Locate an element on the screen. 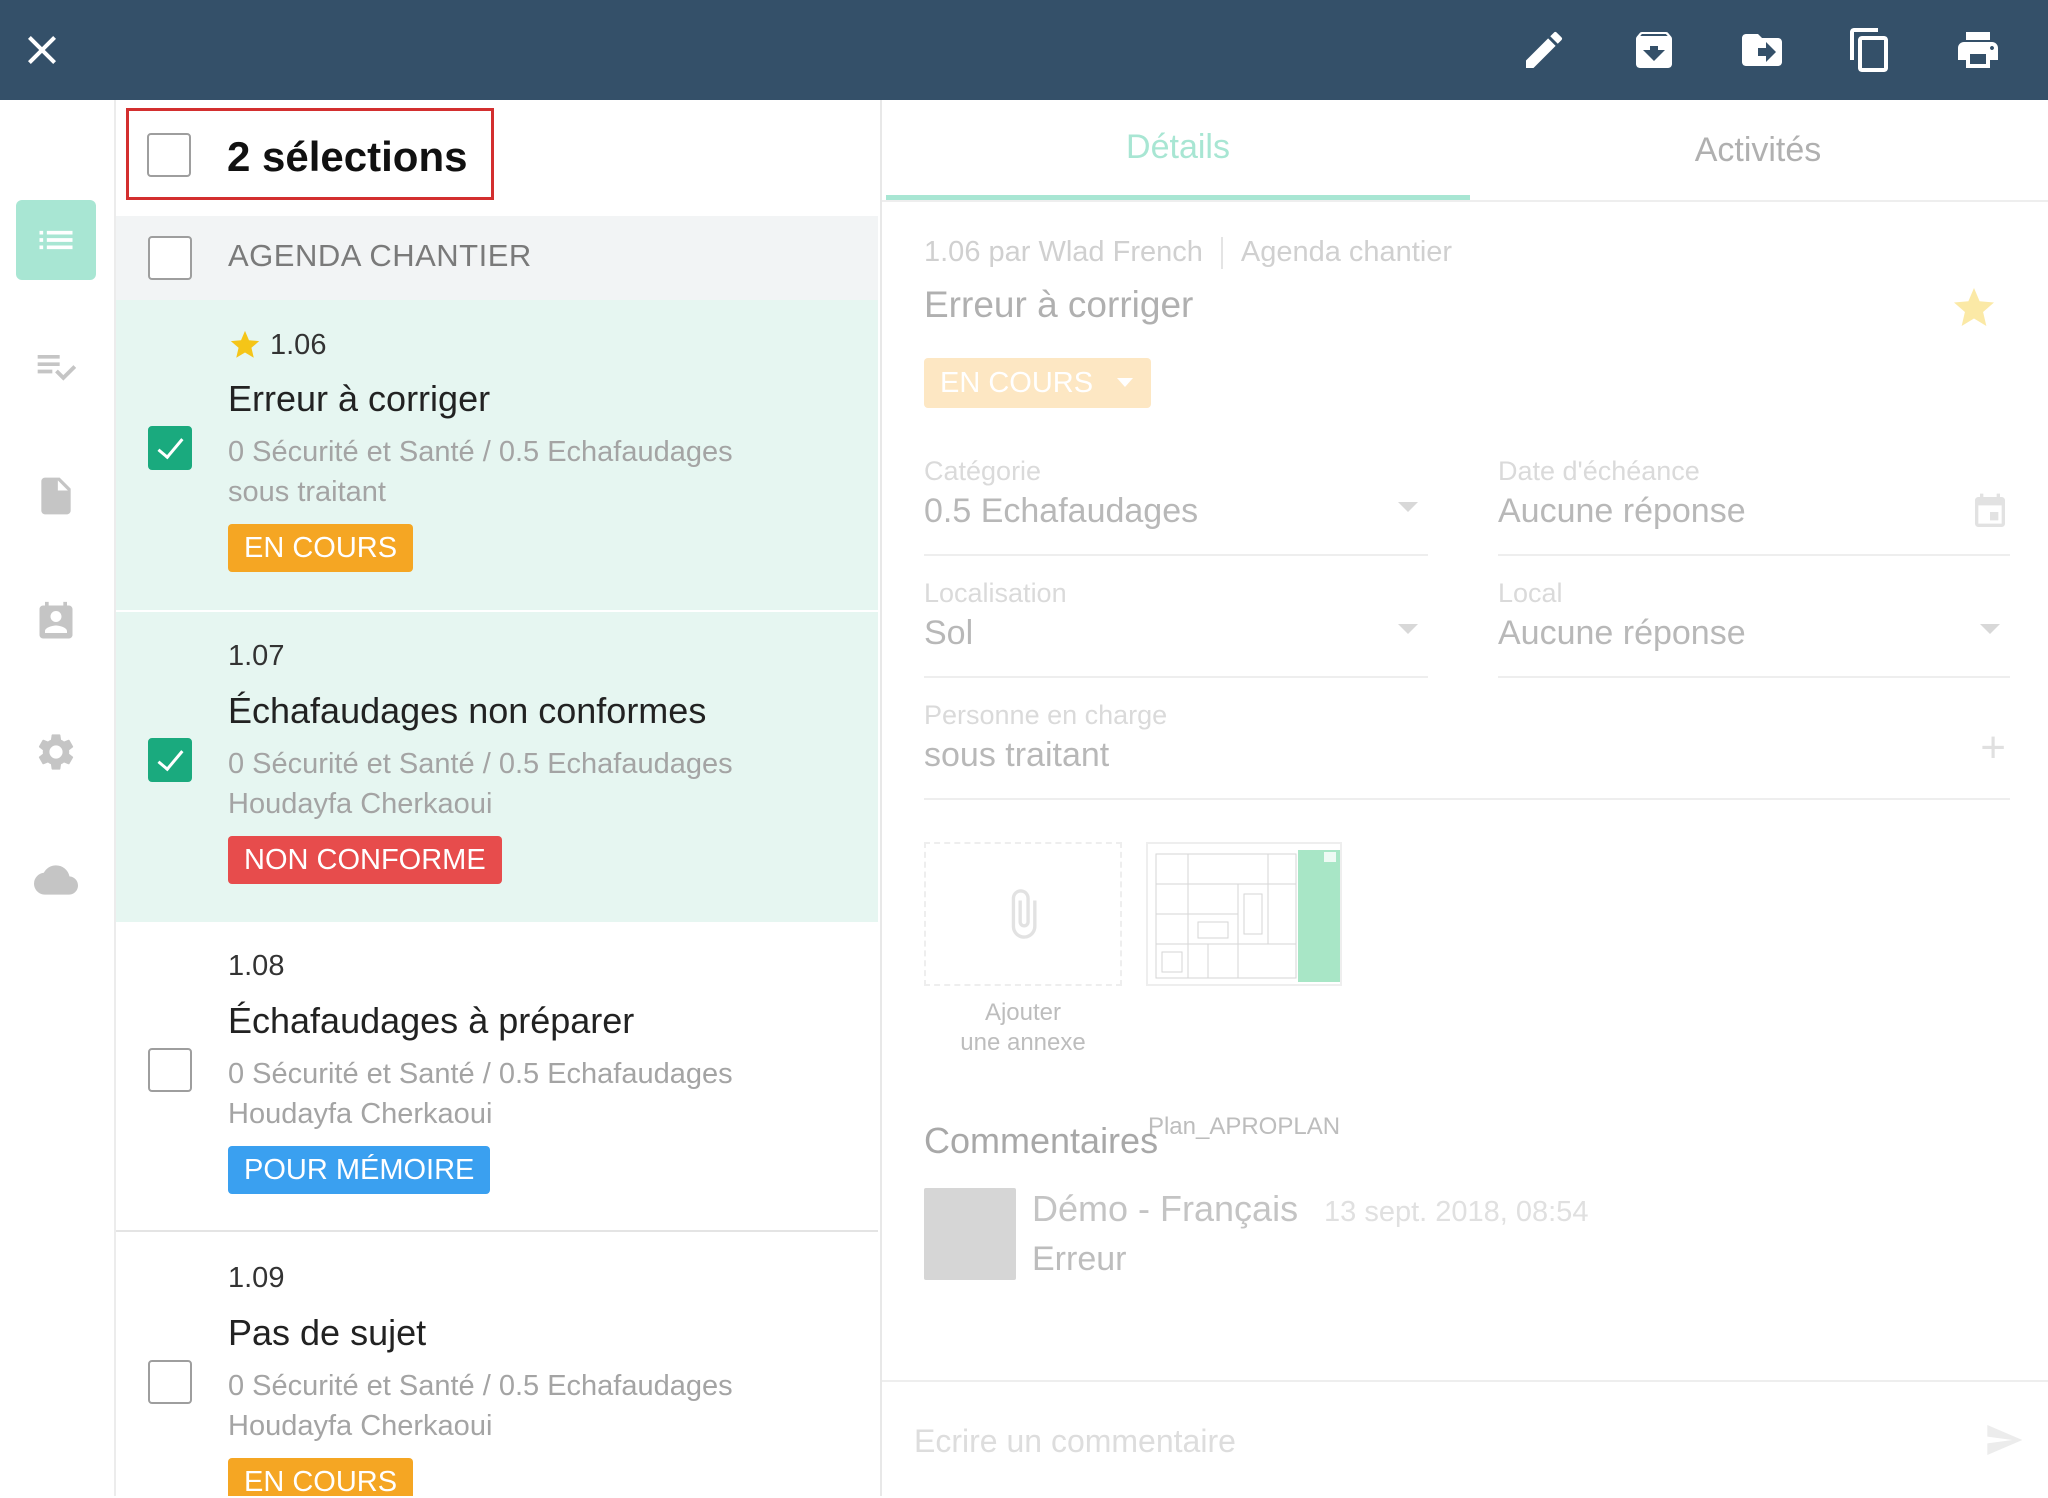 The image size is (2048, 1498). detail-title: Erreur à corriger is located at coordinates (1059, 304).